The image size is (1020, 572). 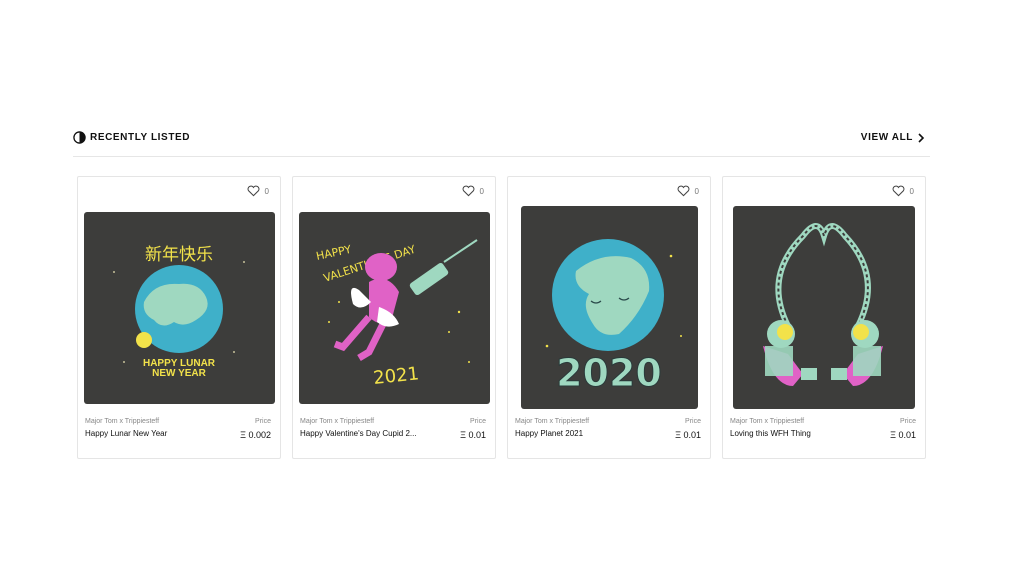 I want to click on view-all-label: VIEW ALL, so click(x=886, y=137).